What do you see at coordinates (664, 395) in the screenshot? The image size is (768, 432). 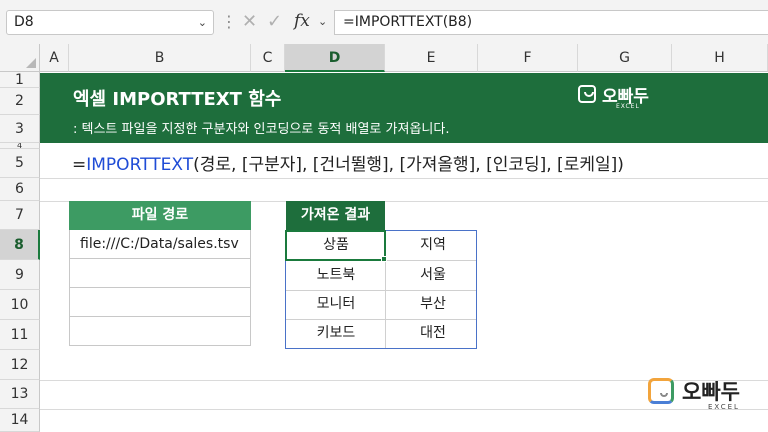 I see `watermark-icon-smile` at bounding box center [664, 395].